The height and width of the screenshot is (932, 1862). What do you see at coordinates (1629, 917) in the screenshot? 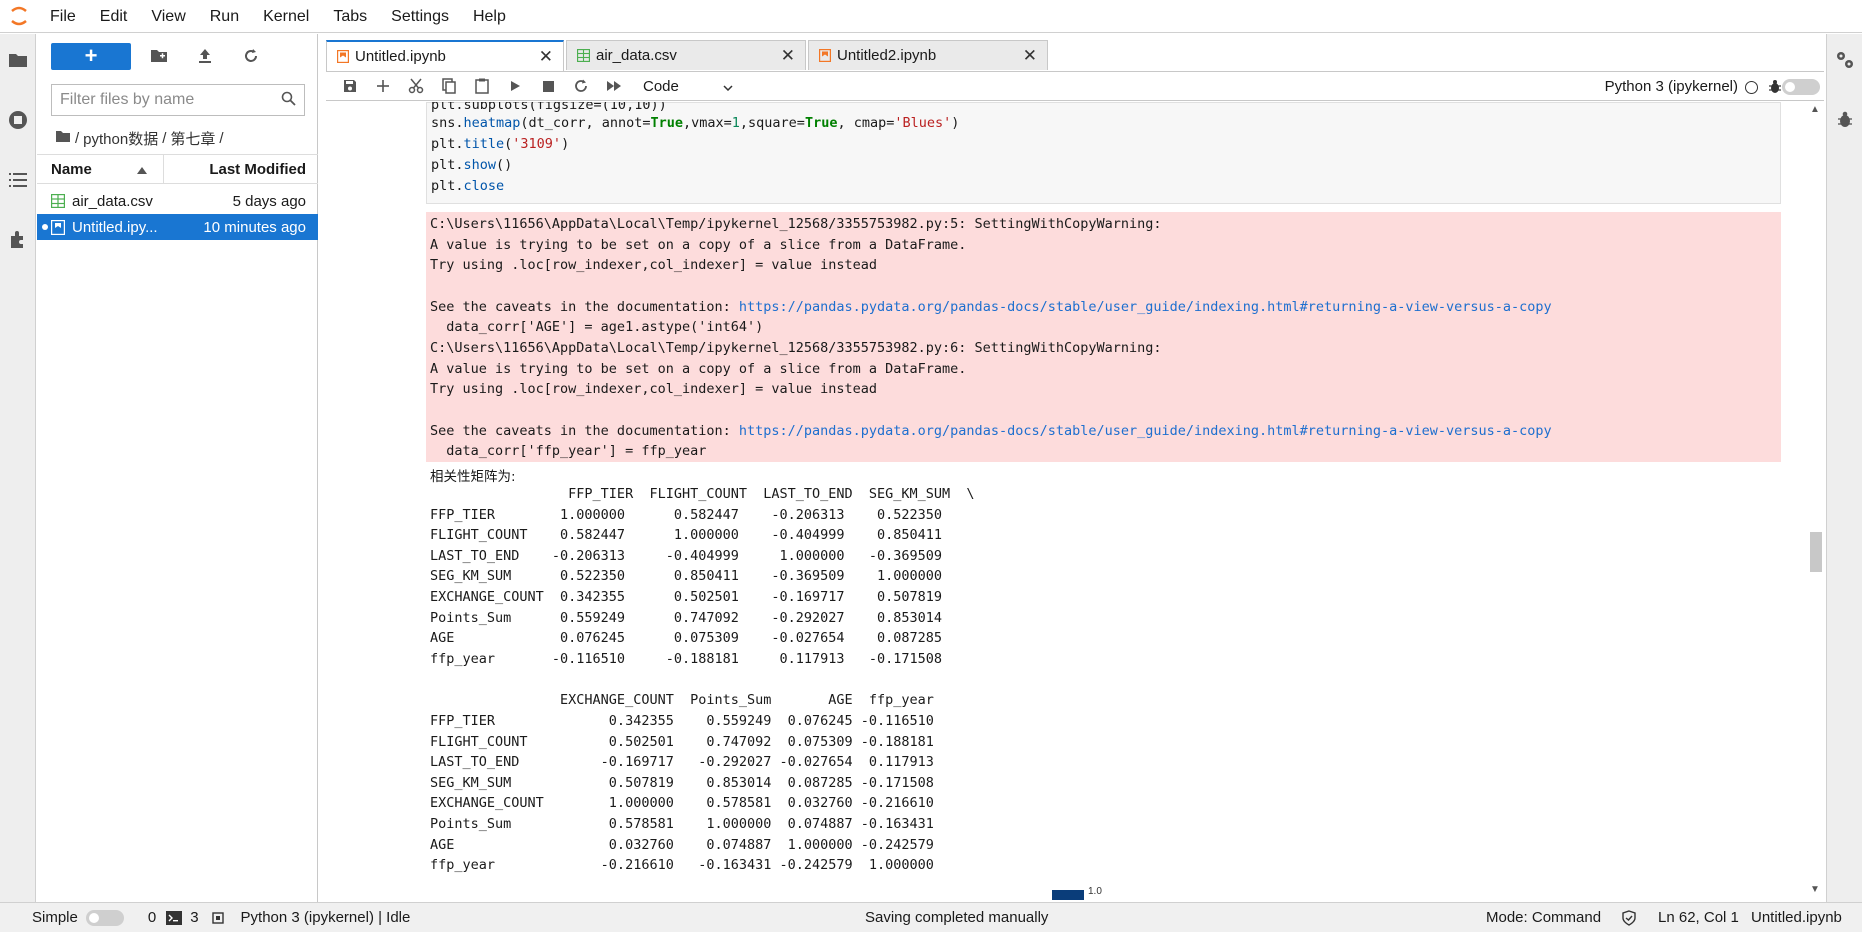
I see `shield-icon` at bounding box center [1629, 917].